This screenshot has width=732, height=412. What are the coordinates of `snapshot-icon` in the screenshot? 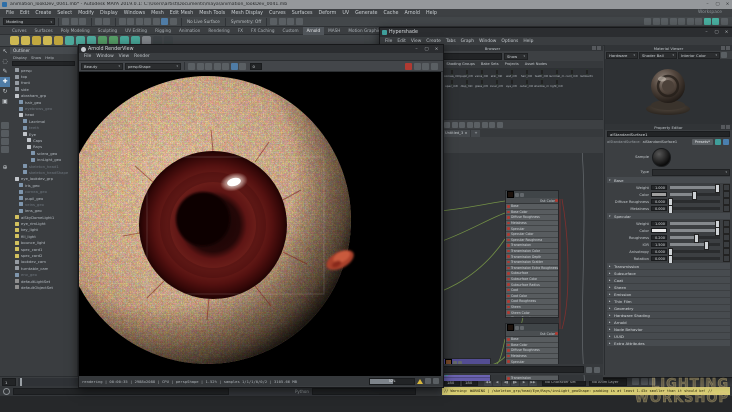 It's located at (225, 66).